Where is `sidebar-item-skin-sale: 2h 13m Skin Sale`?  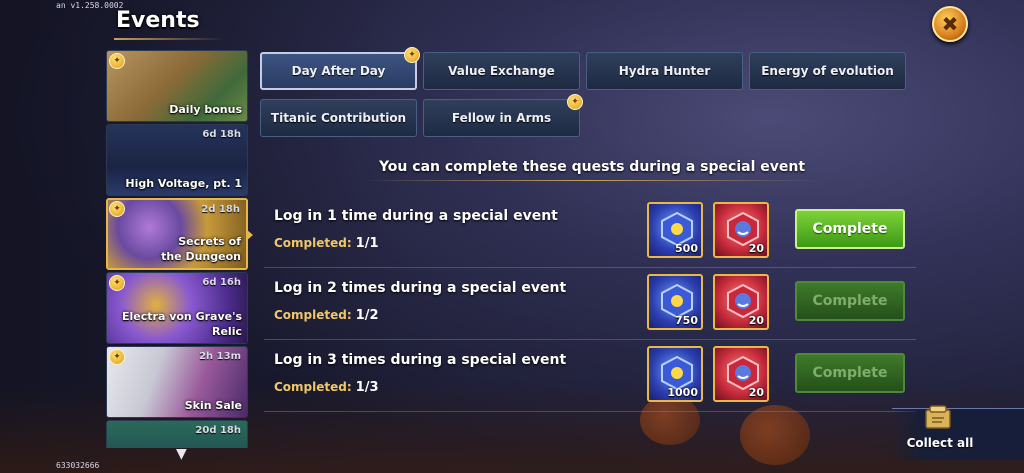
sidebar-item-skin-sale: 2h 13m Skin Sale is located at coordinates (177, 382).